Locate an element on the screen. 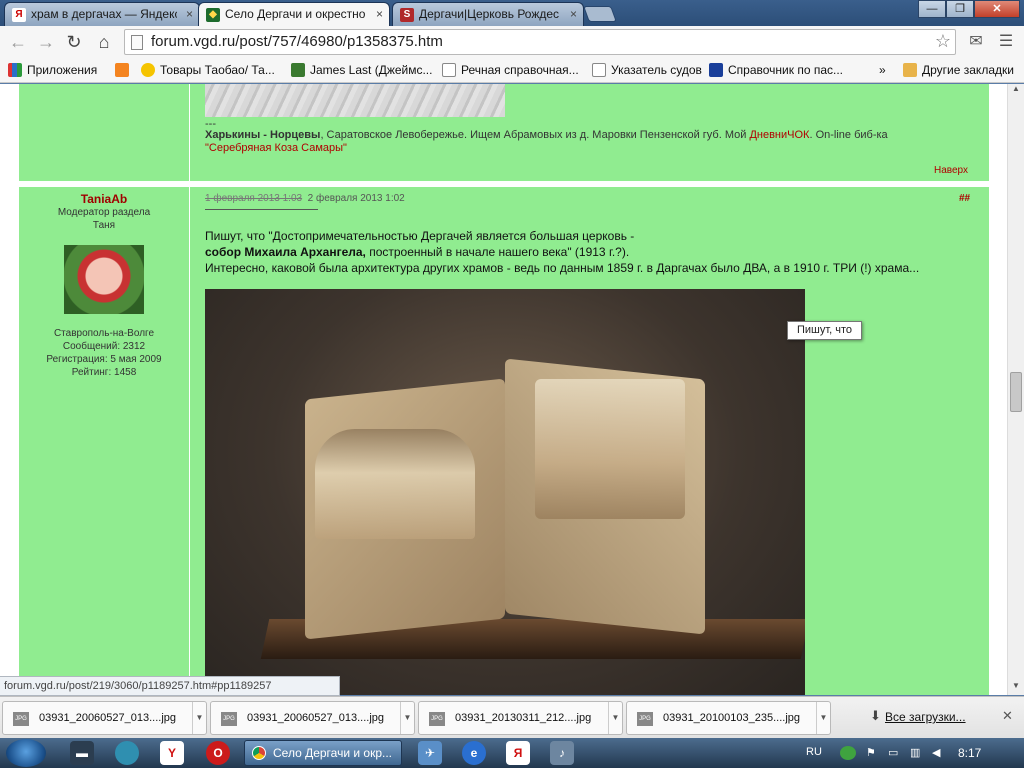  close-icon: ✕ is located at coordinates (1007, 716).